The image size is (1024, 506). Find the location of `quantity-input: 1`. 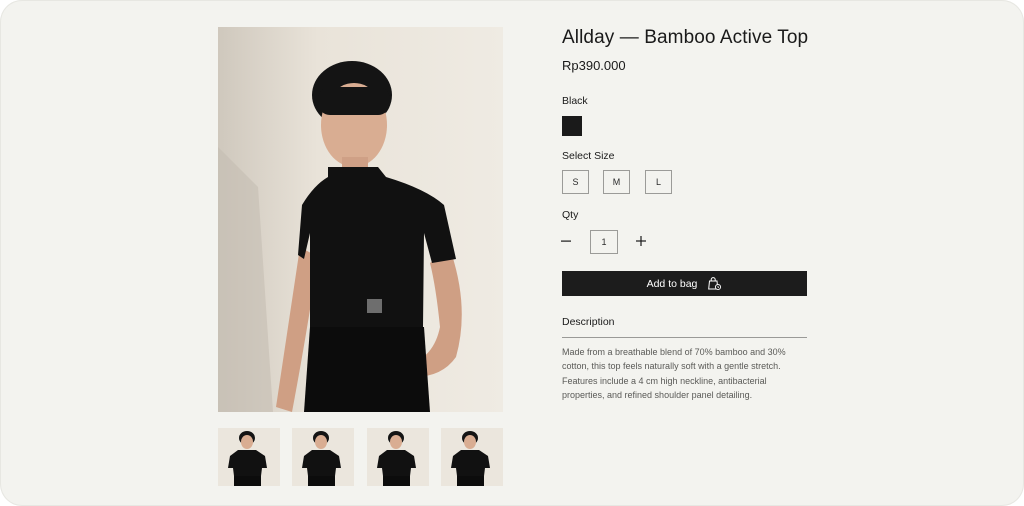

quantity-input: 1 is located at coordinates (604, 242).